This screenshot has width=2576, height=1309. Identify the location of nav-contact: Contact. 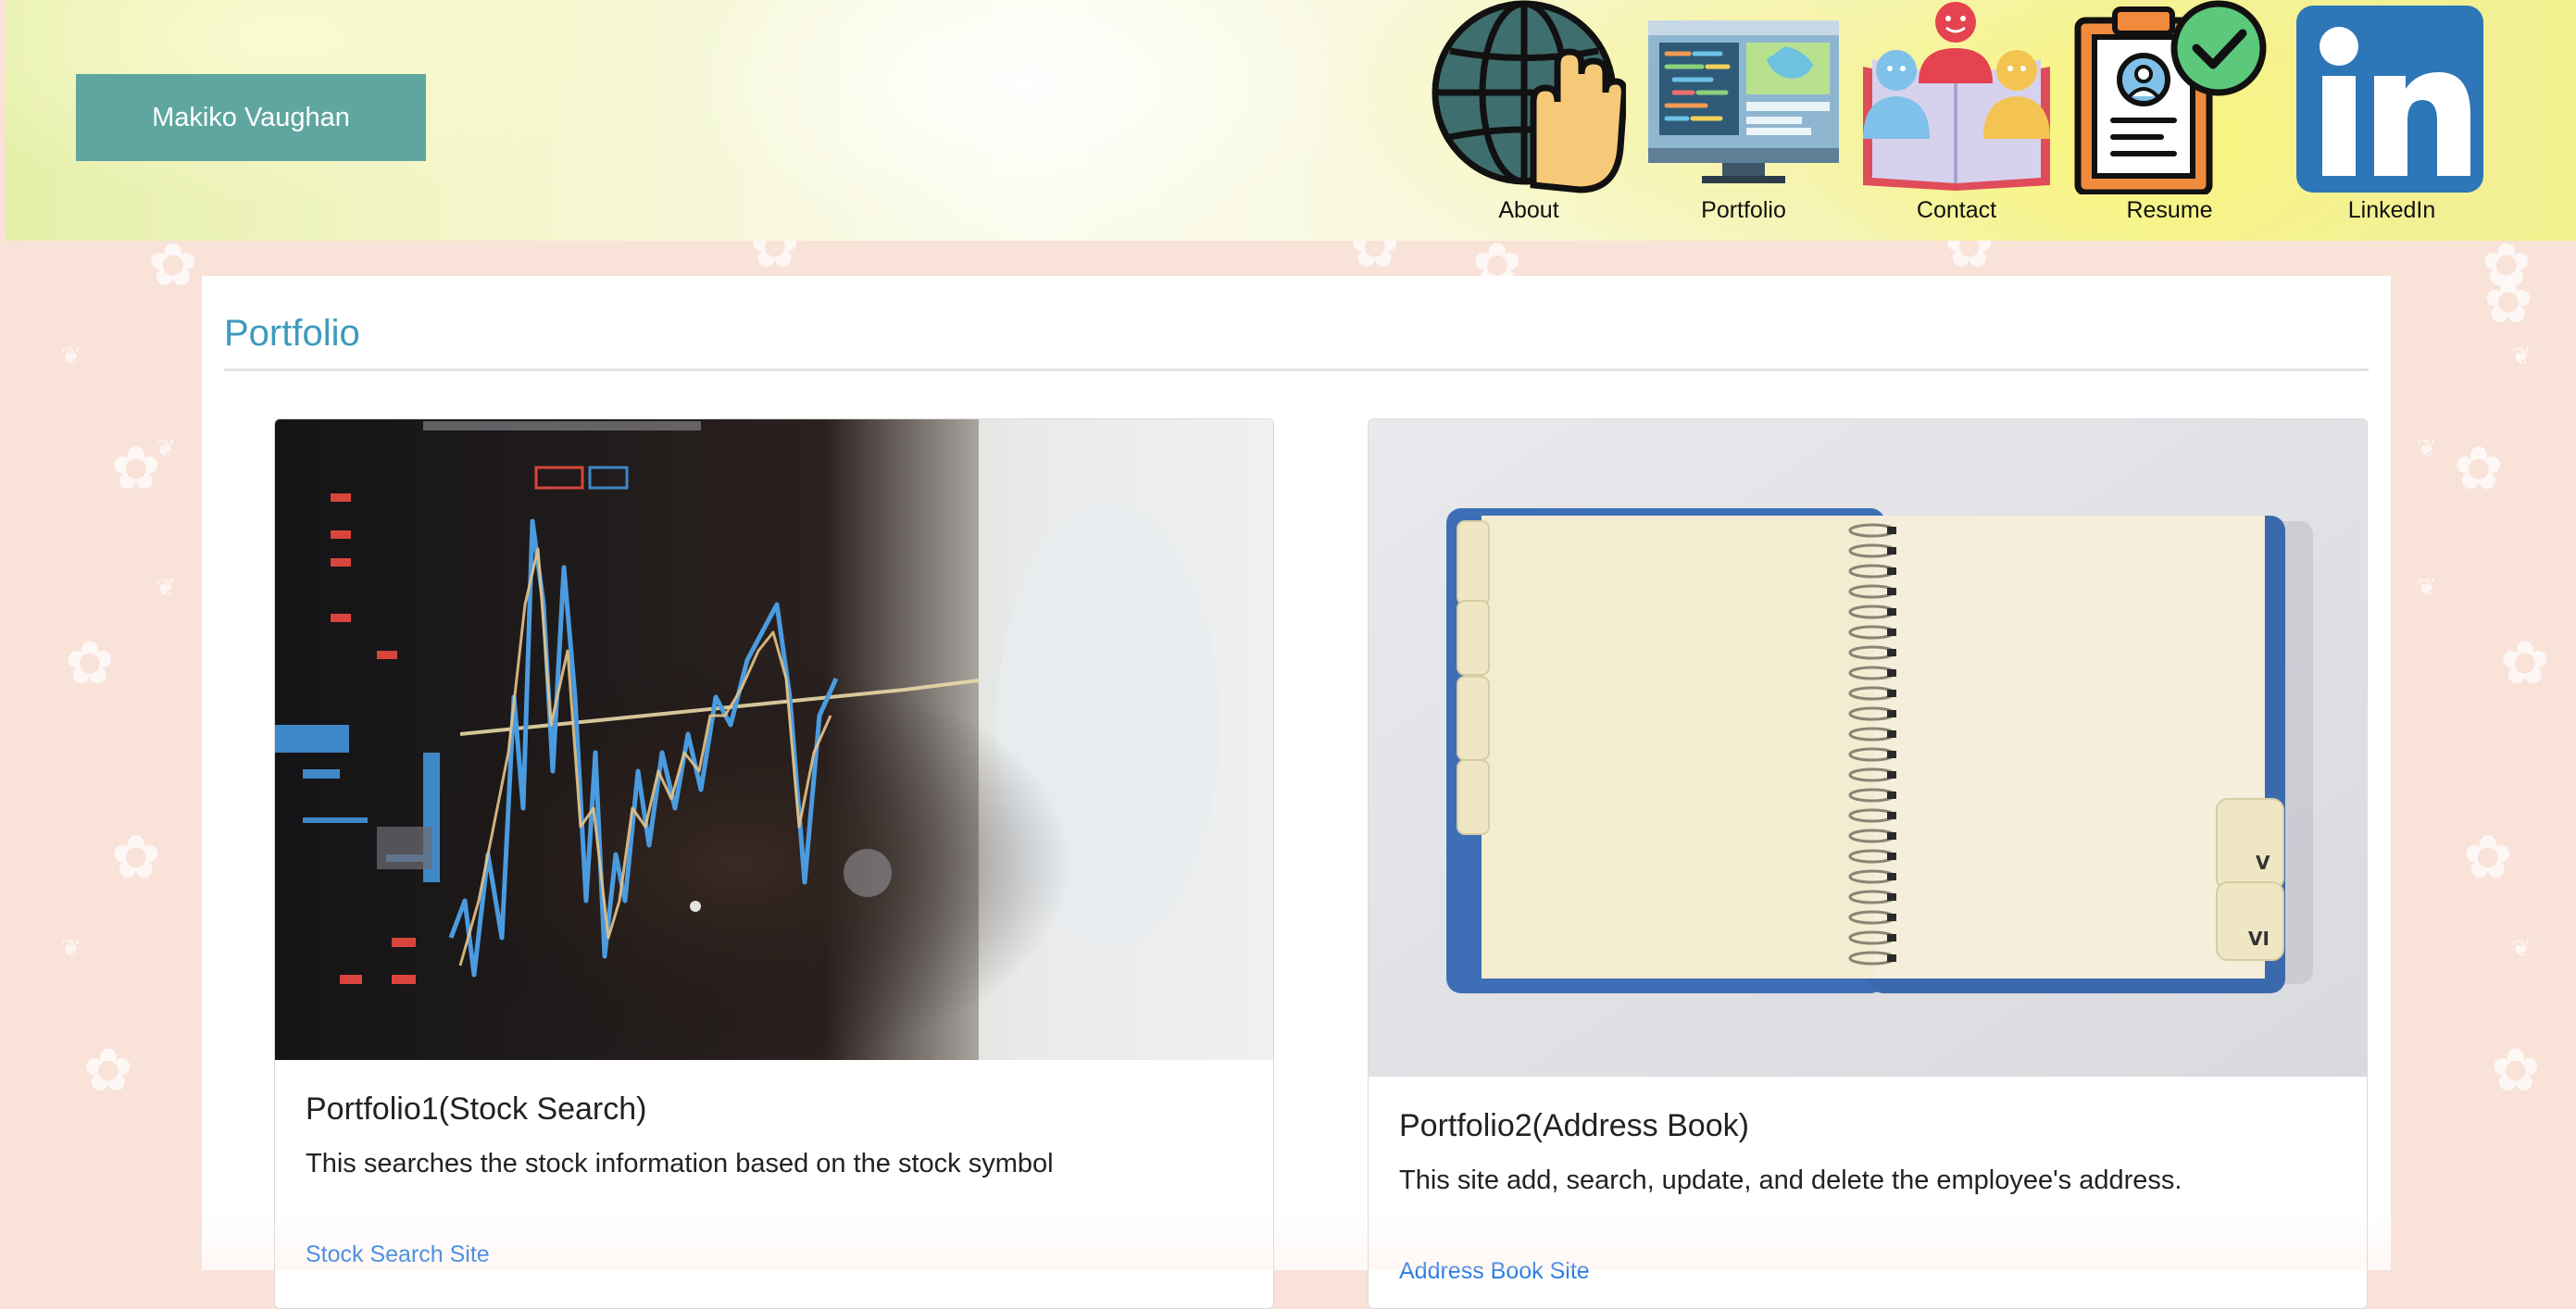
(1957, 116).